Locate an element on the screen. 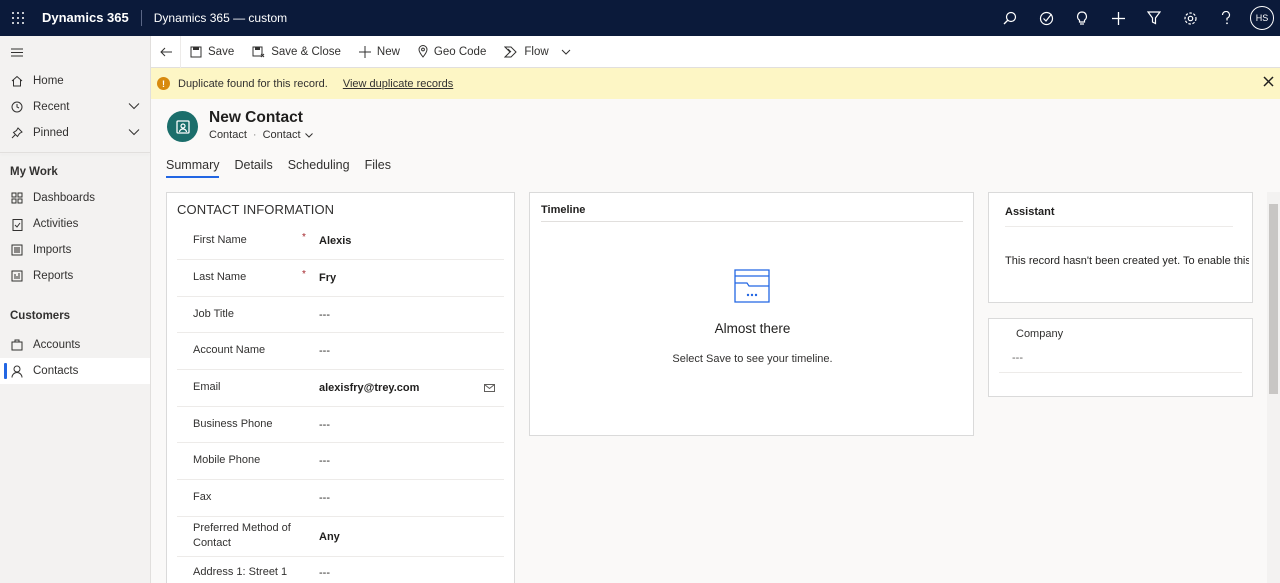 The width and height of the screenshot is (1280, 583). save-close-icon is located at coordinates (258, 51).